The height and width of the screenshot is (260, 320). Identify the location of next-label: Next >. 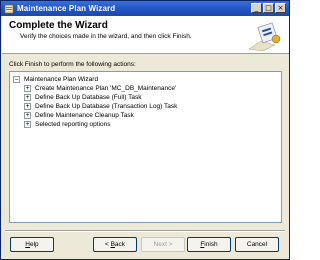
(163, 244).